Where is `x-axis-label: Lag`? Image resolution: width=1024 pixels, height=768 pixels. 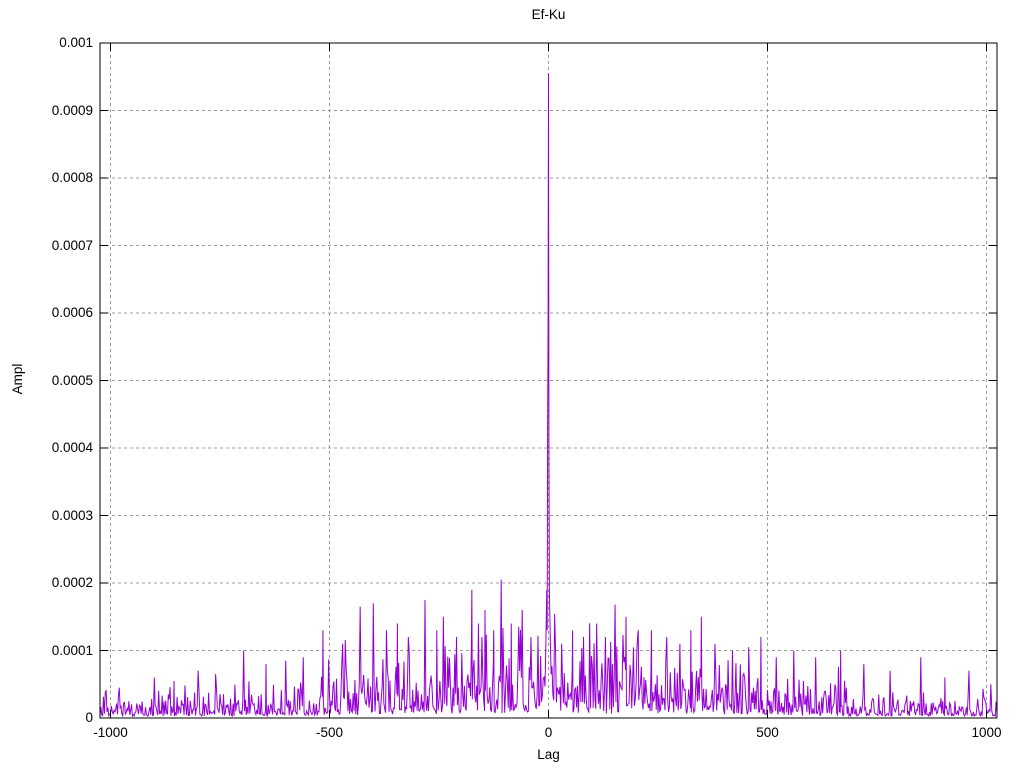 x-axis-label: Lag is located at coordinates (548, 754).